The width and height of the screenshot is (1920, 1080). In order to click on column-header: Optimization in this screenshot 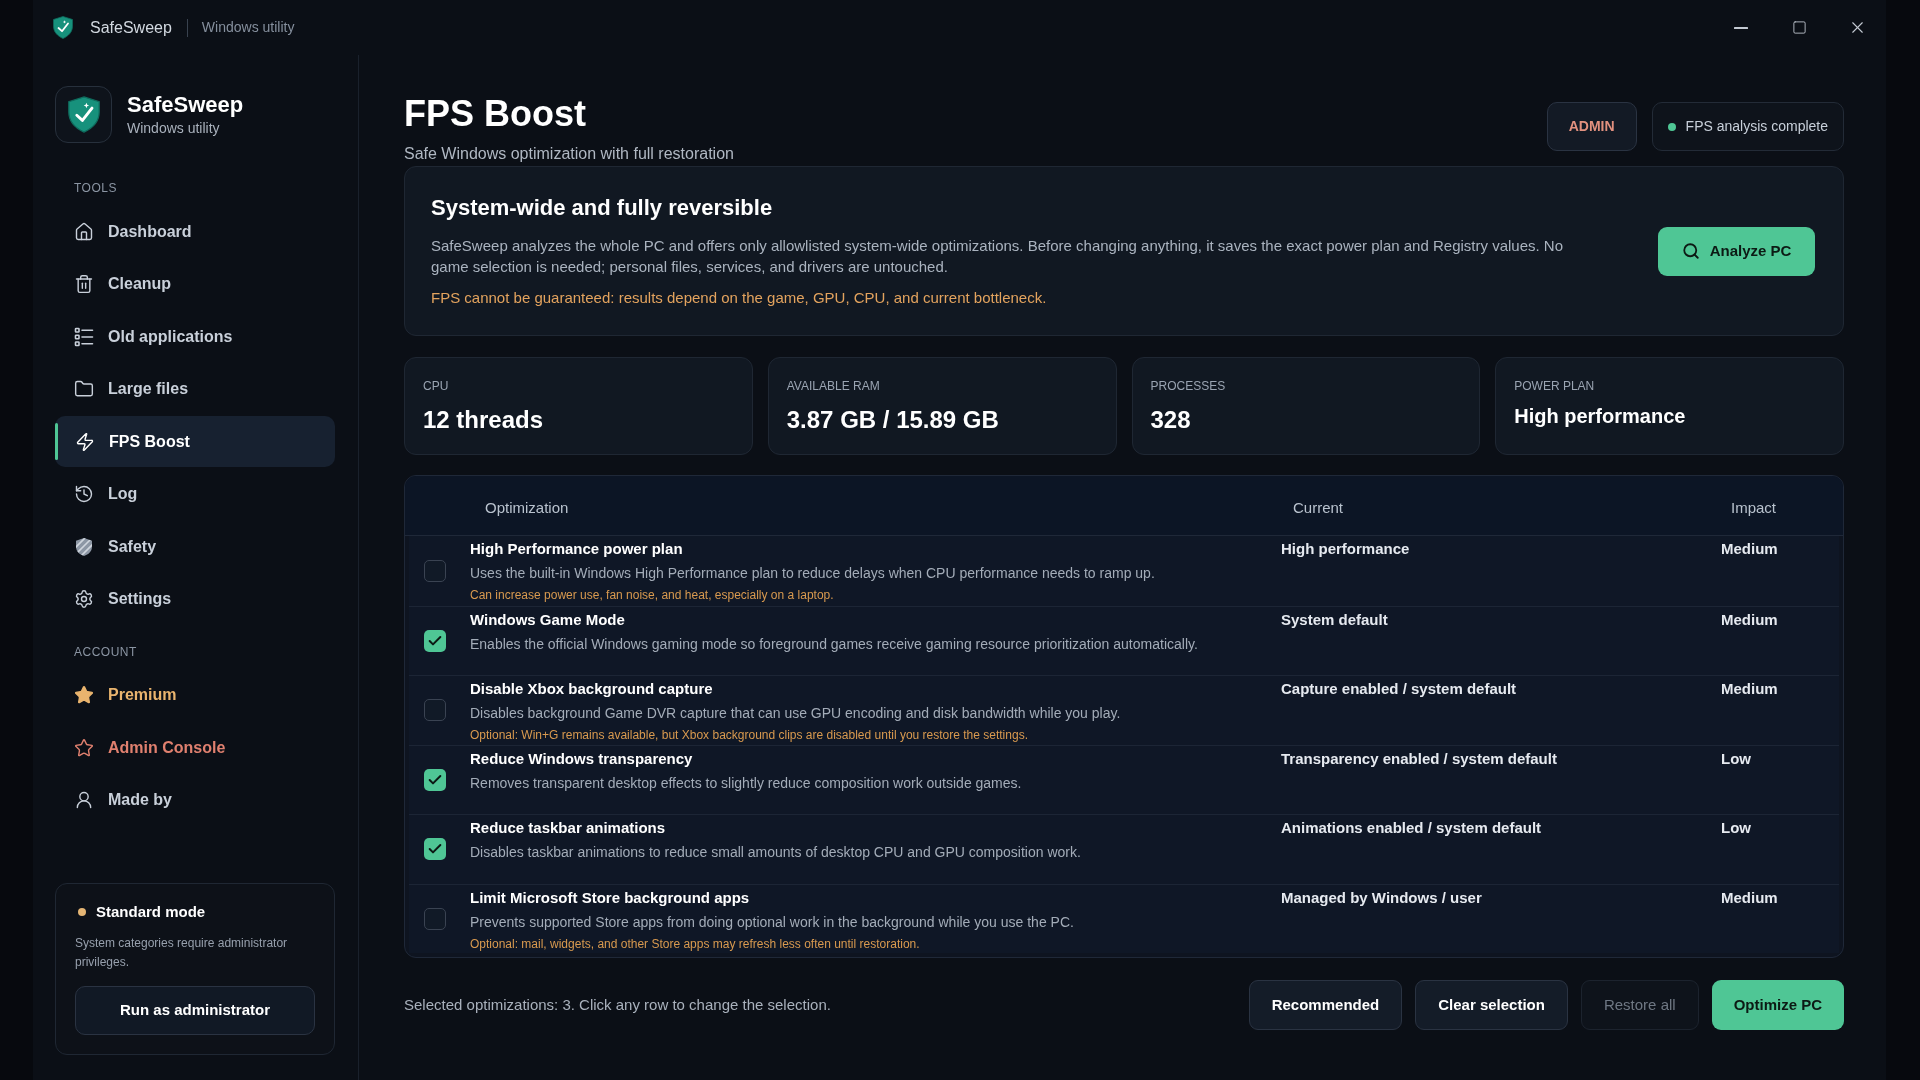, I will do `click(527, 507)`.